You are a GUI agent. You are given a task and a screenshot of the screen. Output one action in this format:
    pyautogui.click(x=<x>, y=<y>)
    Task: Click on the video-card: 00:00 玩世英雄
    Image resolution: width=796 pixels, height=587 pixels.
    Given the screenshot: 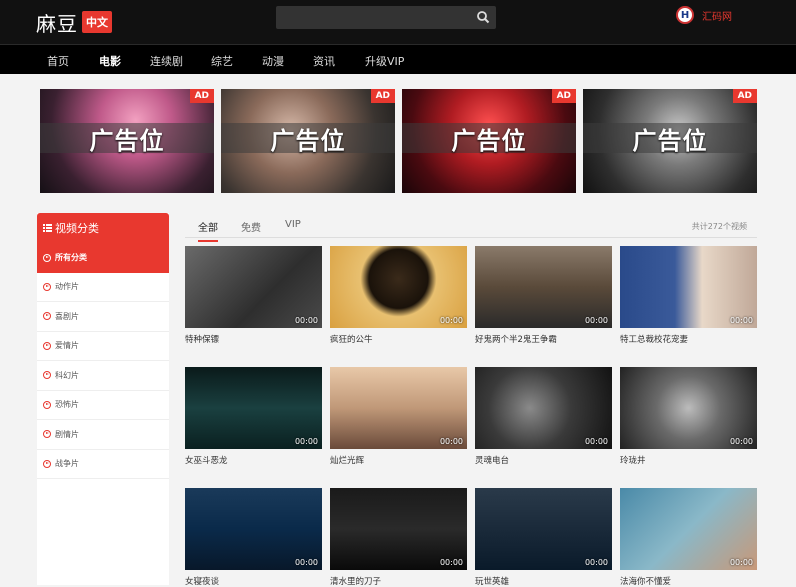 What is the action you would take?
    pyautogui.click(x=543, y=537)
    